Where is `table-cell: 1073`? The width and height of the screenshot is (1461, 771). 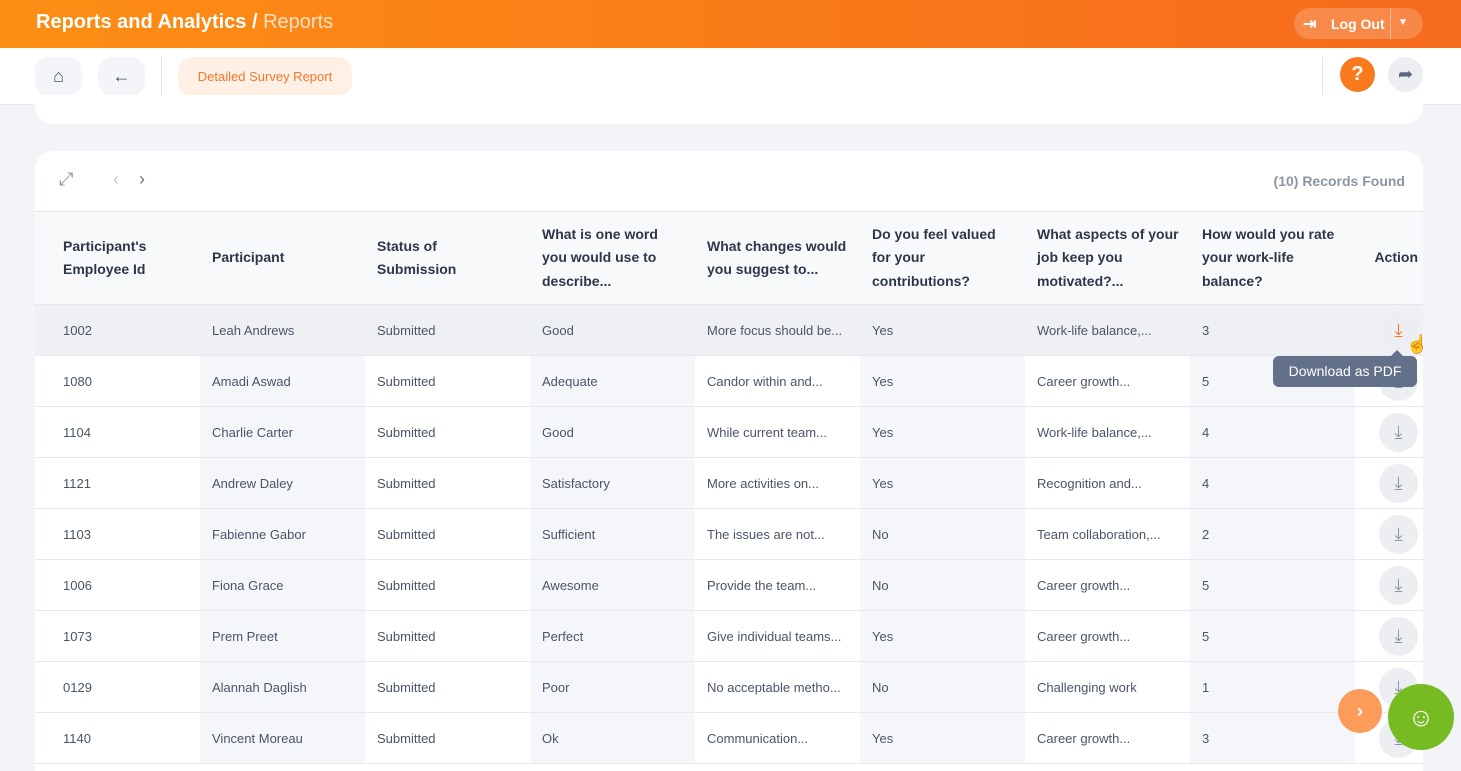
table-cell: 1073 is located at coordinates (117, 636).